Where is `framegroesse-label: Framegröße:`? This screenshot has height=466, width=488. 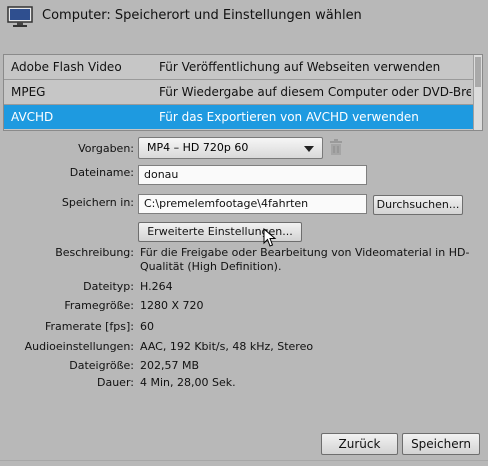 framegroesse-label: Framegröße: is located at coordinates (99, 305).